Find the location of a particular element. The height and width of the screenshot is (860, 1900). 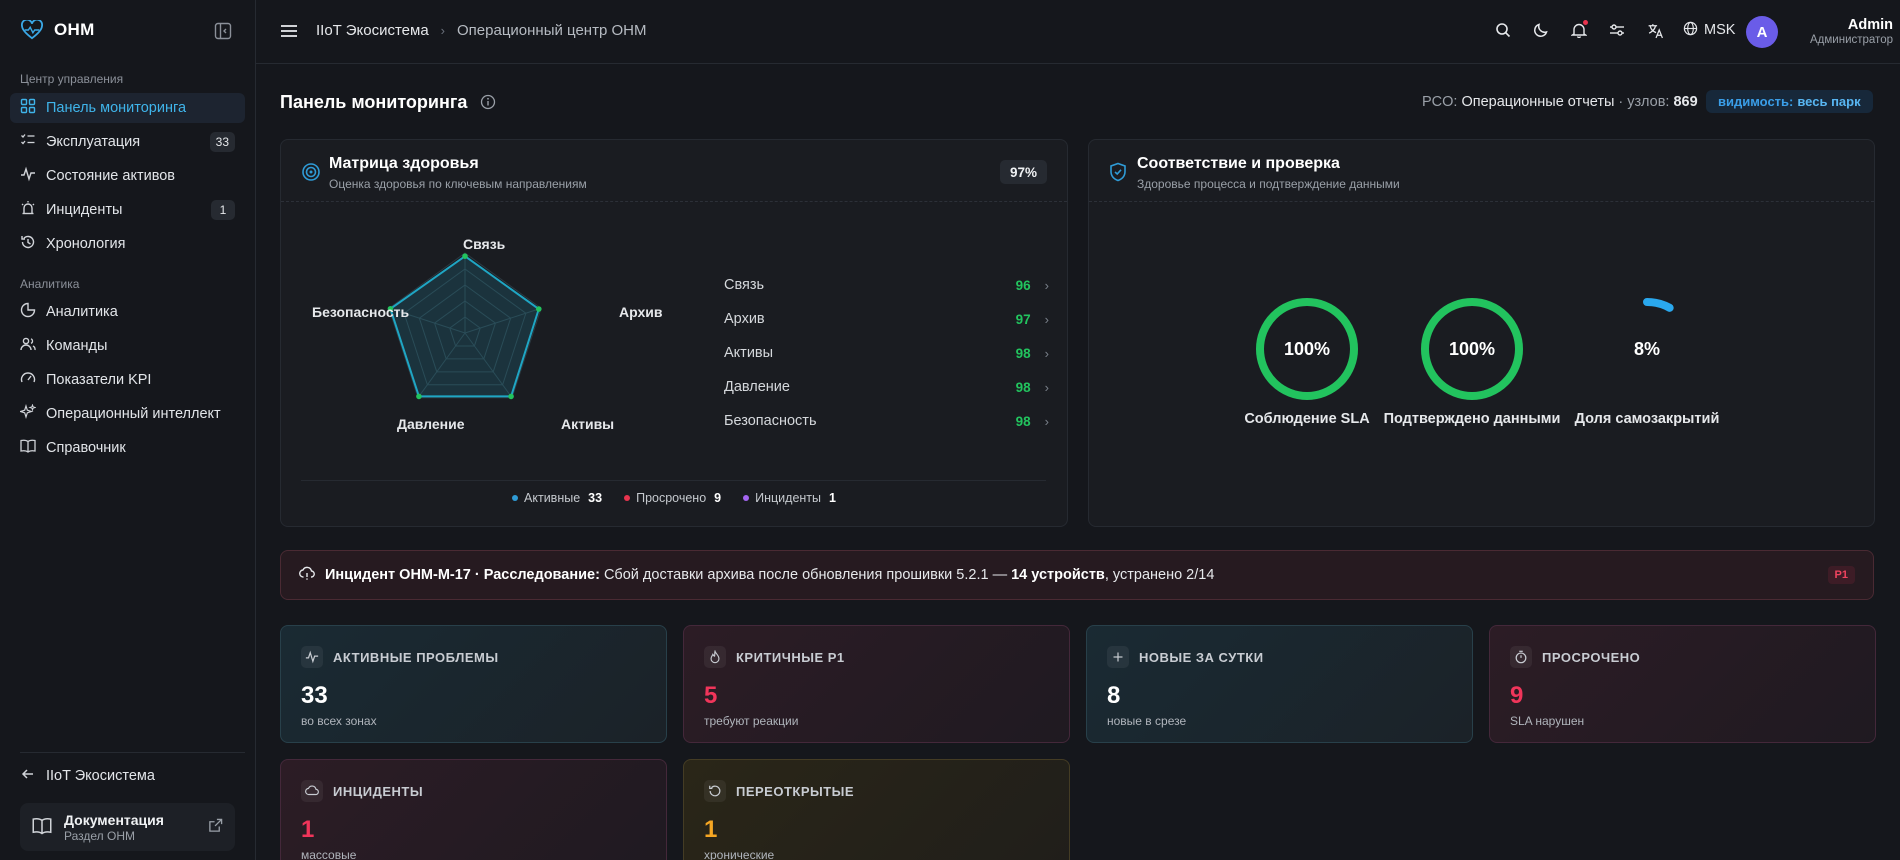

stat-head: ПРОСРОЧЕНО is located at coordinates (1682, 657).